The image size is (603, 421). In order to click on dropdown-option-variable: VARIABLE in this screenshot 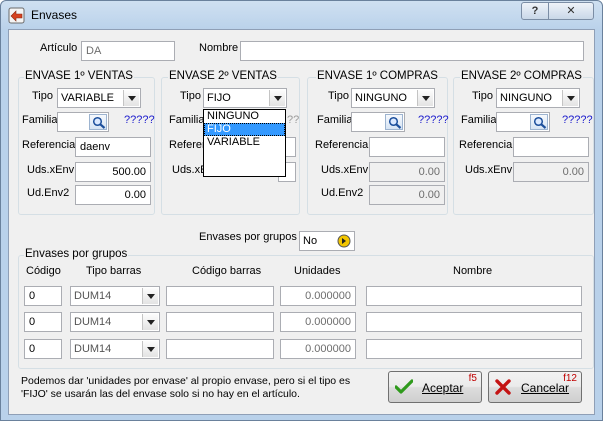, I will do `click(244, 142)`.